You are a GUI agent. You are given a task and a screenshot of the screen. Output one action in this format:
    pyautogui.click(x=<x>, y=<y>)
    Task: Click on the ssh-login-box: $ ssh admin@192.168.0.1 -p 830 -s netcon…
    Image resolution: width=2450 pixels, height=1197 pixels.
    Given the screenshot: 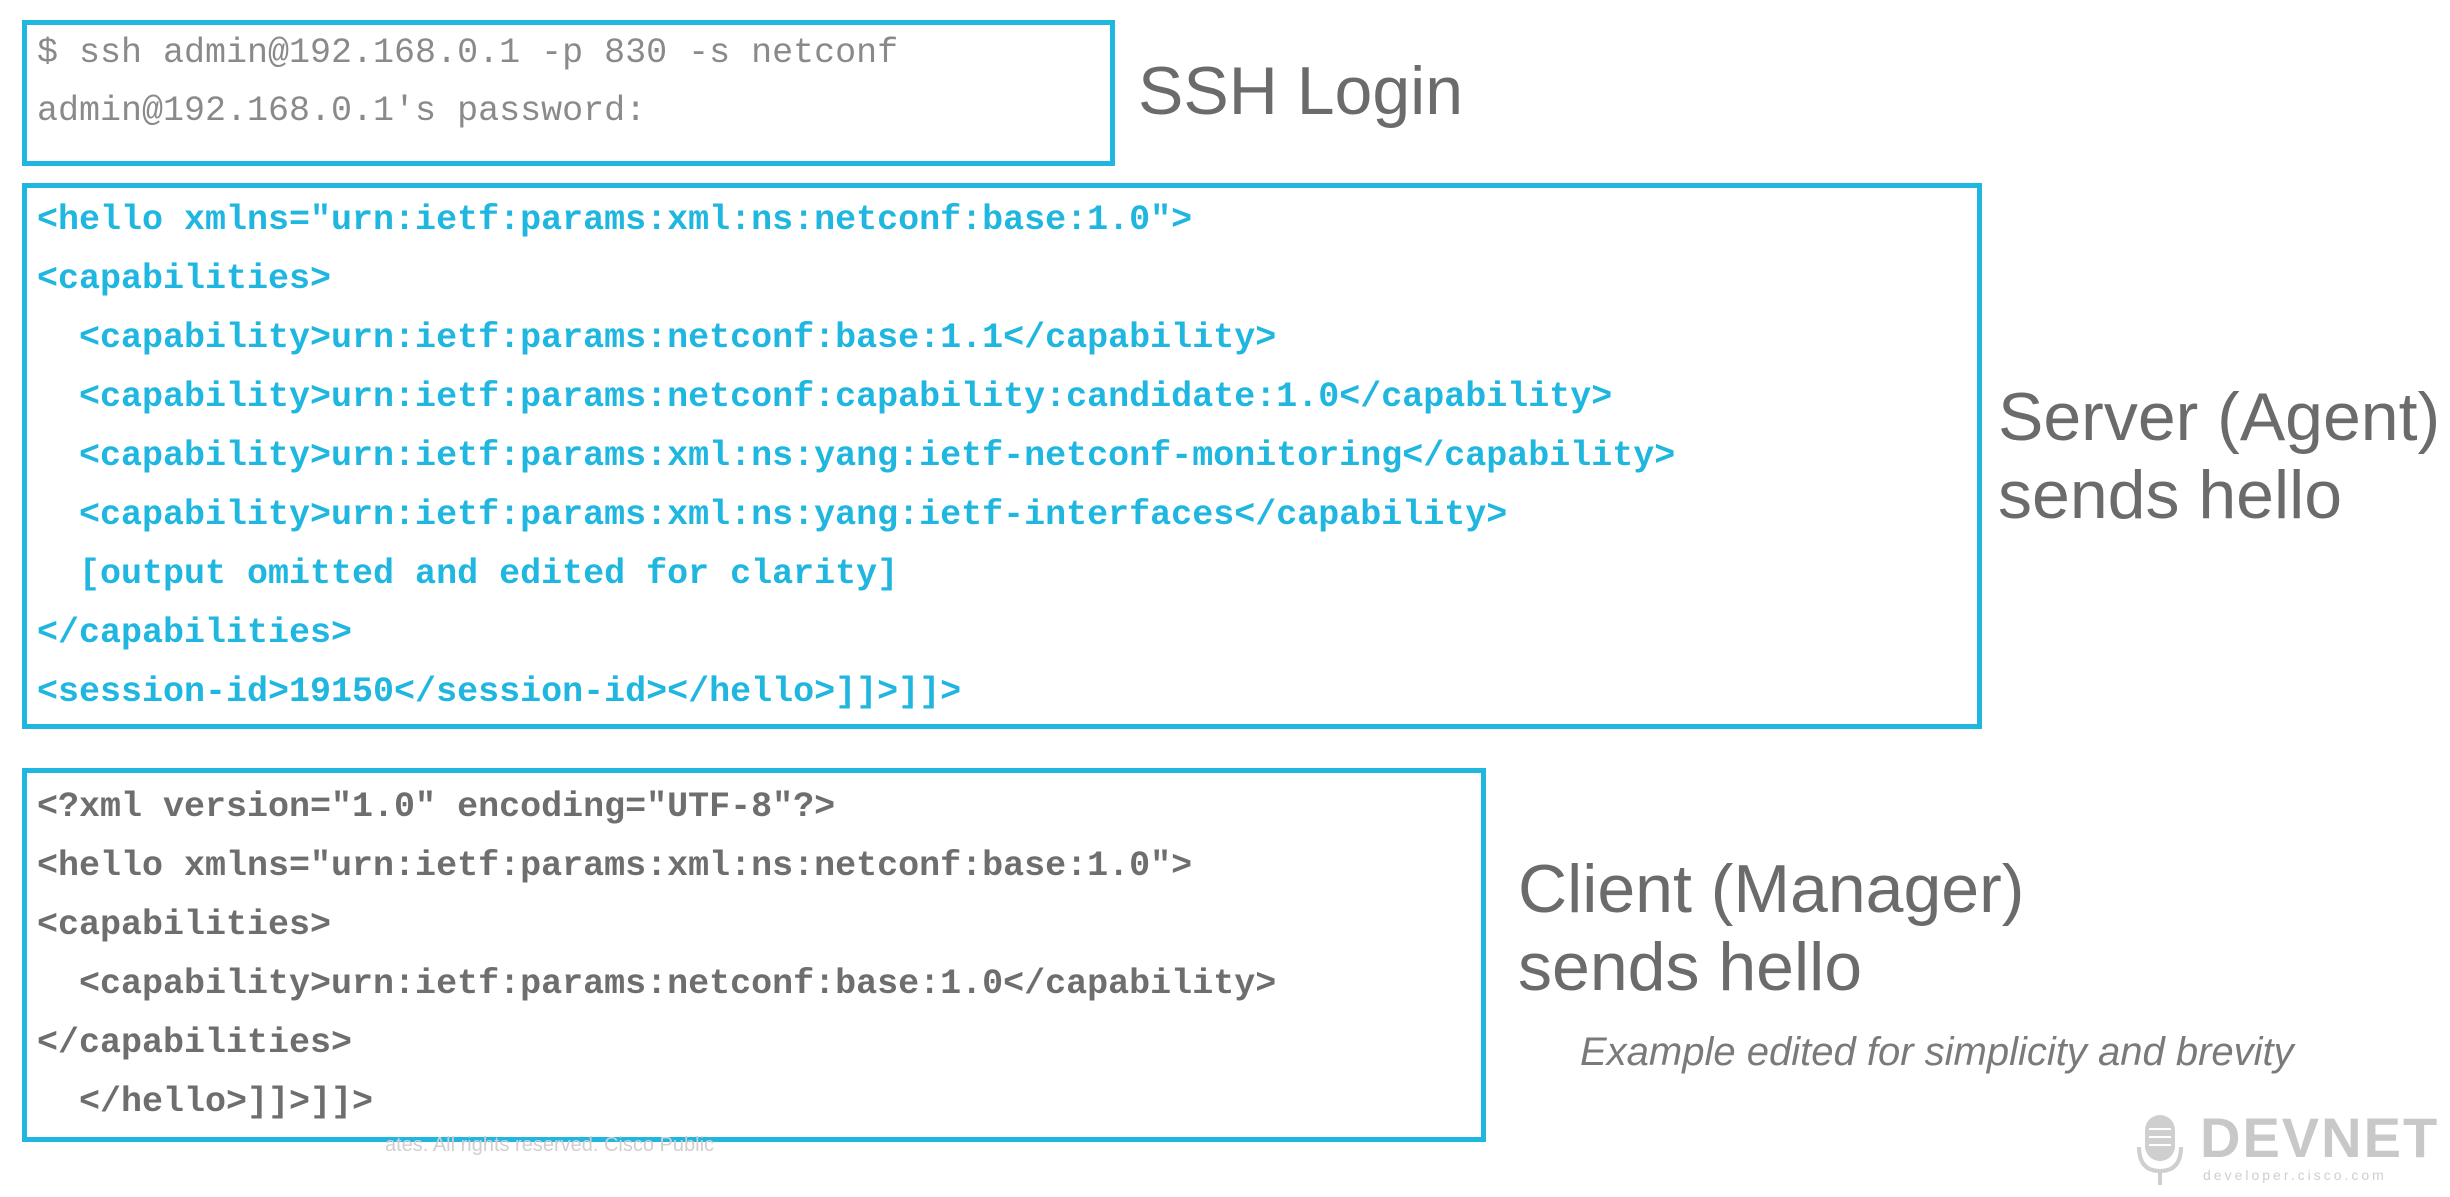 What is the action you would take?
    pyautogui.click(x=568, y=93)
    